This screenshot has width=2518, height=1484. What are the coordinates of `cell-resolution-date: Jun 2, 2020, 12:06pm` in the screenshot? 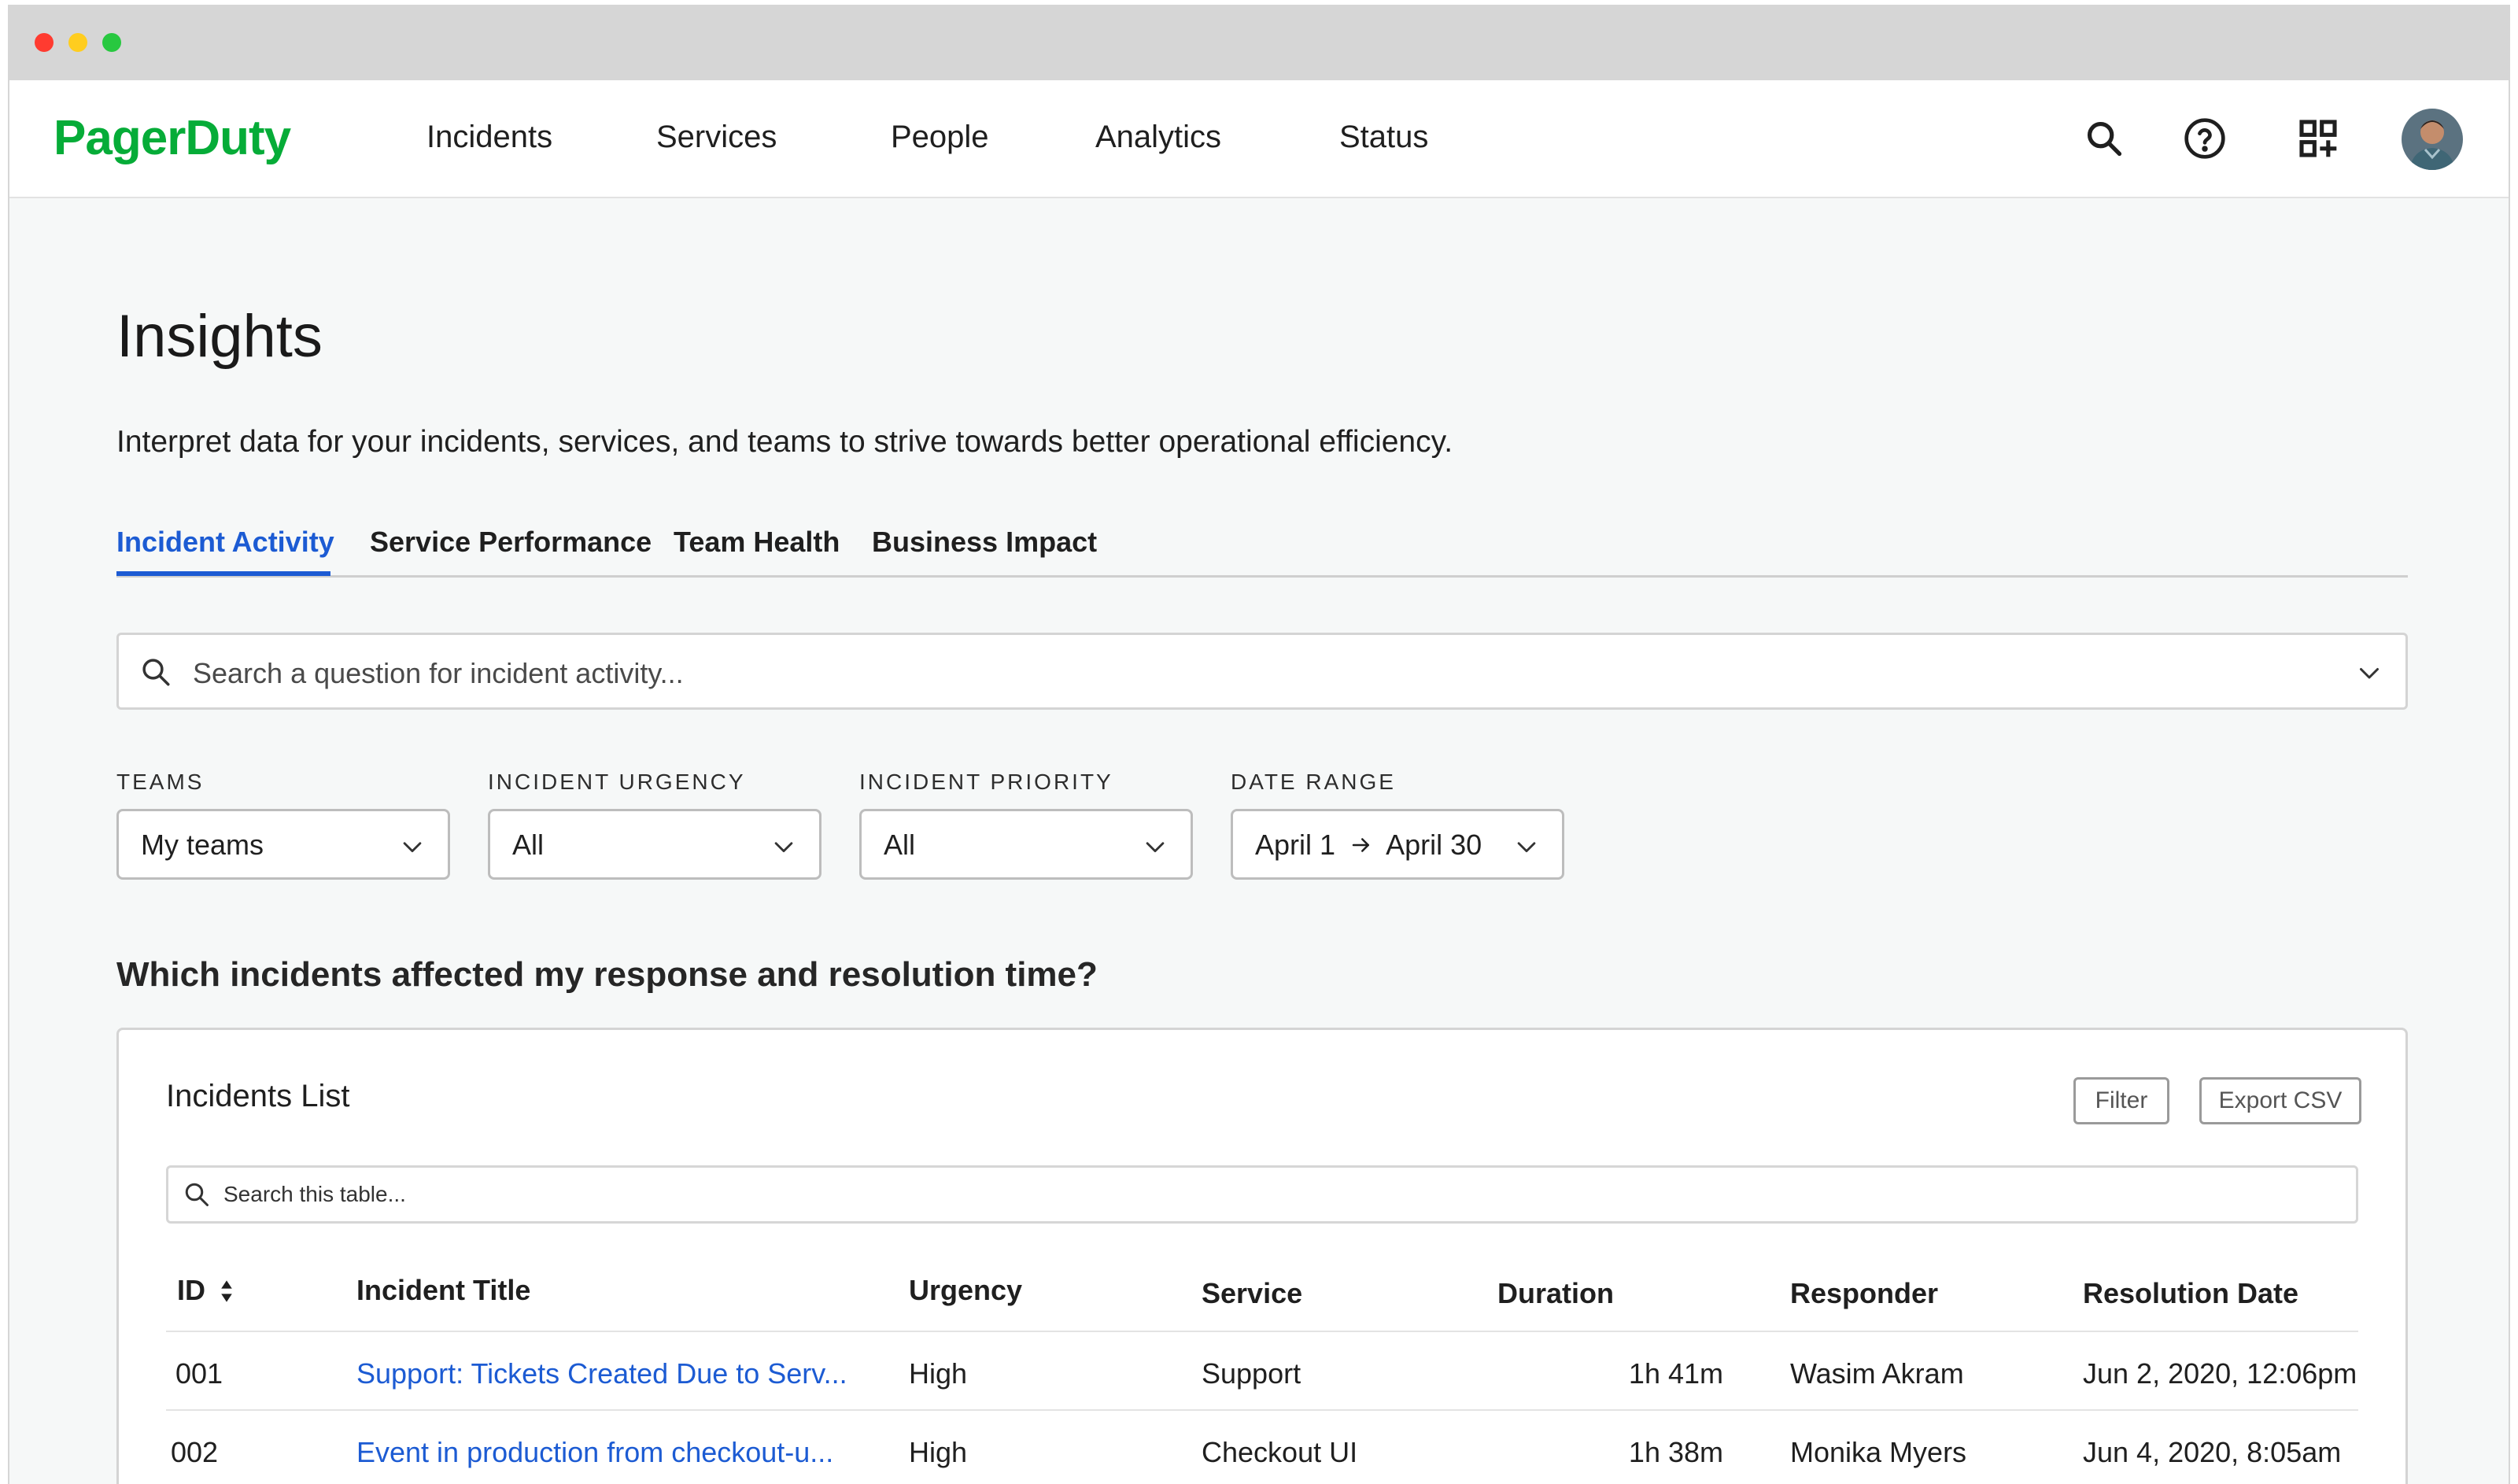 It's located at (2220, 1373).